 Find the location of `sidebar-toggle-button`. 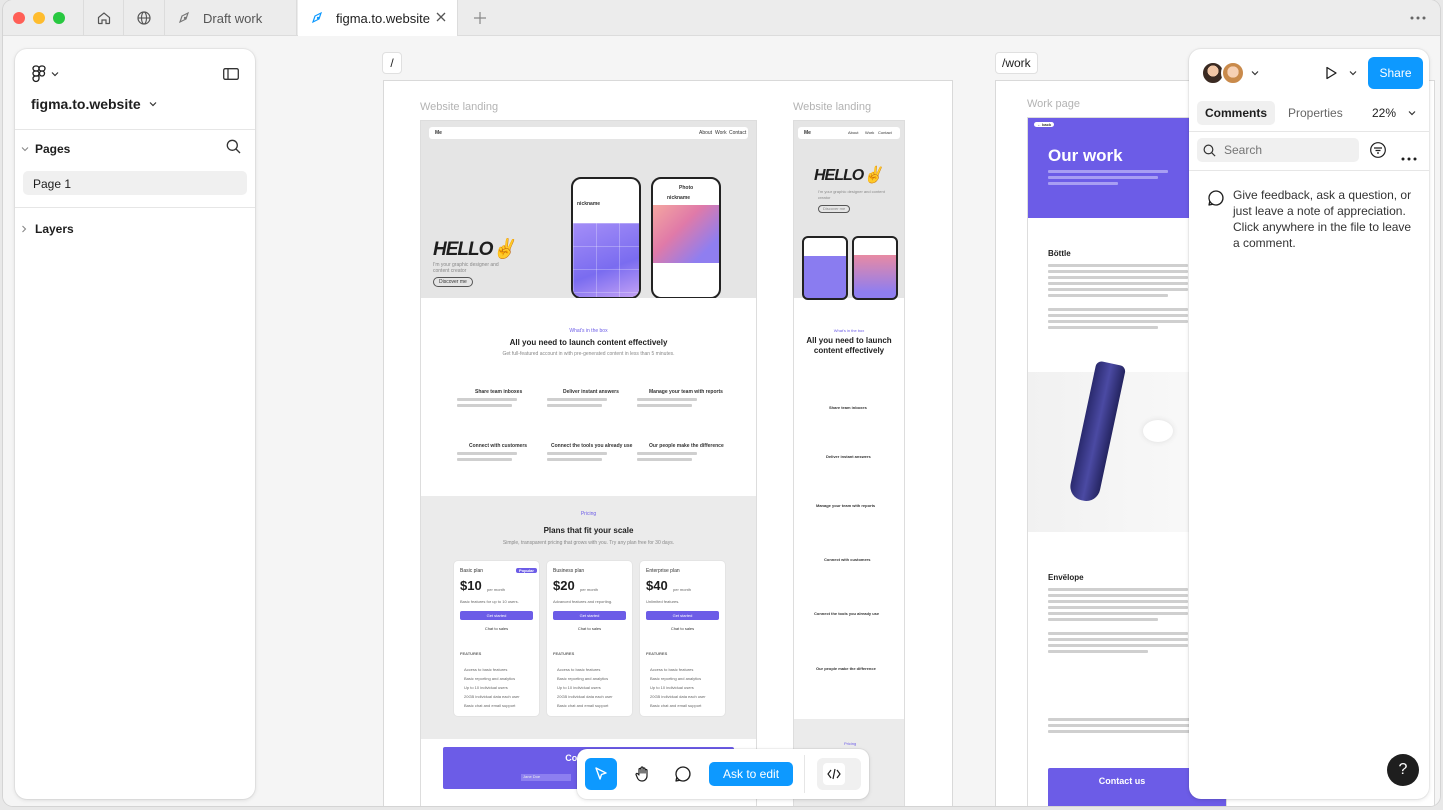

sidebar-toggle-button is located at coordinates (231, 76).